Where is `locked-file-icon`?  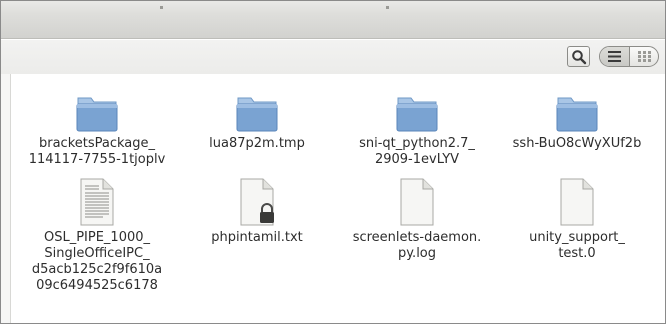
locked-file-icon is located at coordinates (257, 202).